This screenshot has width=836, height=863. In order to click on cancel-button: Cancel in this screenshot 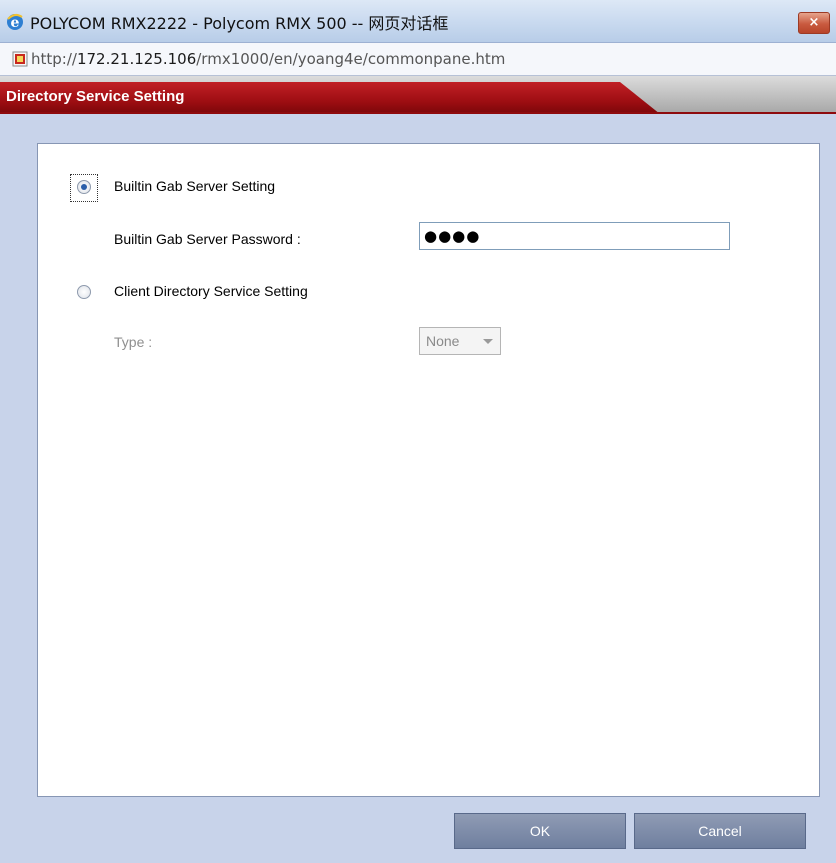, I will do `click(720, 831)`.